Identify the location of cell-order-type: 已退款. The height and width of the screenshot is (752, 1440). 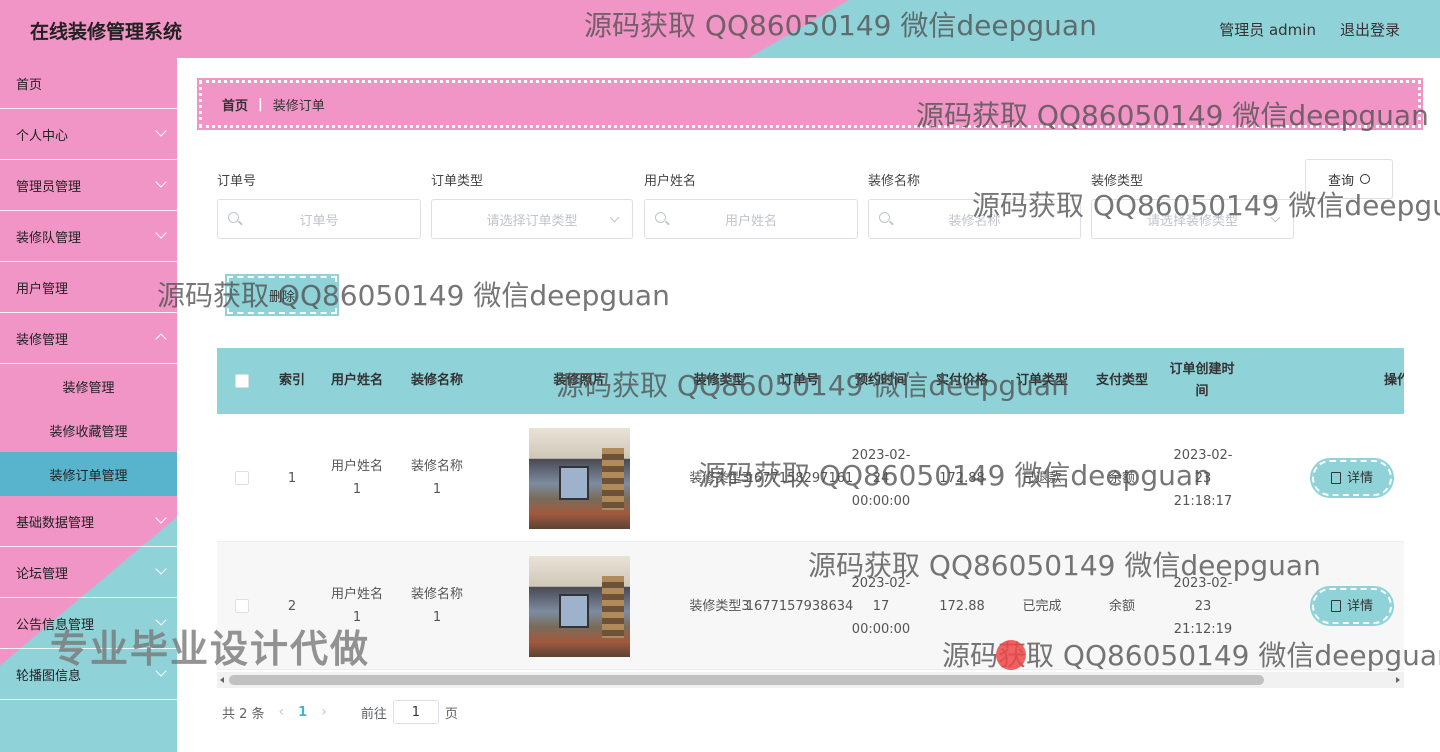
(1042, 478).